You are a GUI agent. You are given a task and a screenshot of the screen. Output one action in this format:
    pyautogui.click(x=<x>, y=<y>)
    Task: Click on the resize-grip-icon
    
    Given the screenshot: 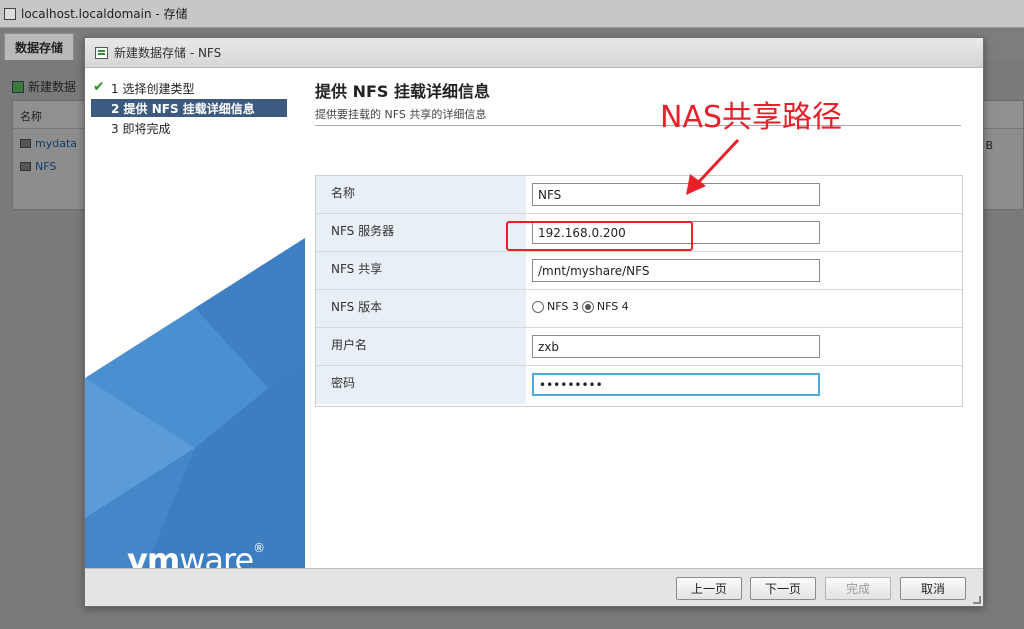 What is the action you would take?
    pyautogui.click(x=977, y=600)
    